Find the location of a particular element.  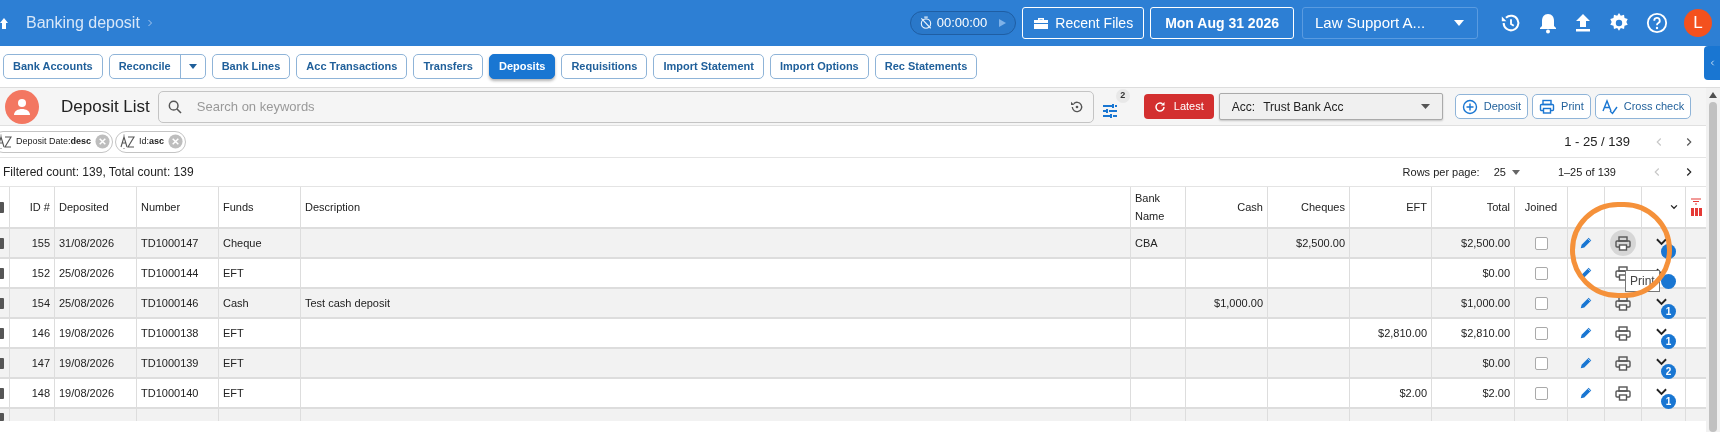

sort-chip: Id:asc is located at coordinates (151, 141).